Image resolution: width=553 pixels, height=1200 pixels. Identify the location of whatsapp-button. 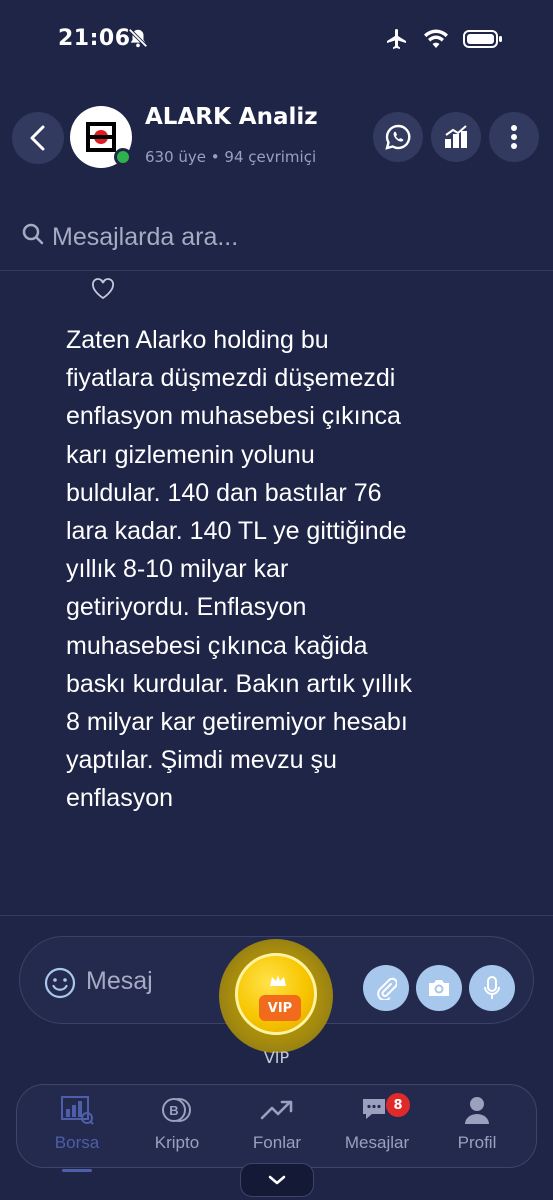
(398, 137).